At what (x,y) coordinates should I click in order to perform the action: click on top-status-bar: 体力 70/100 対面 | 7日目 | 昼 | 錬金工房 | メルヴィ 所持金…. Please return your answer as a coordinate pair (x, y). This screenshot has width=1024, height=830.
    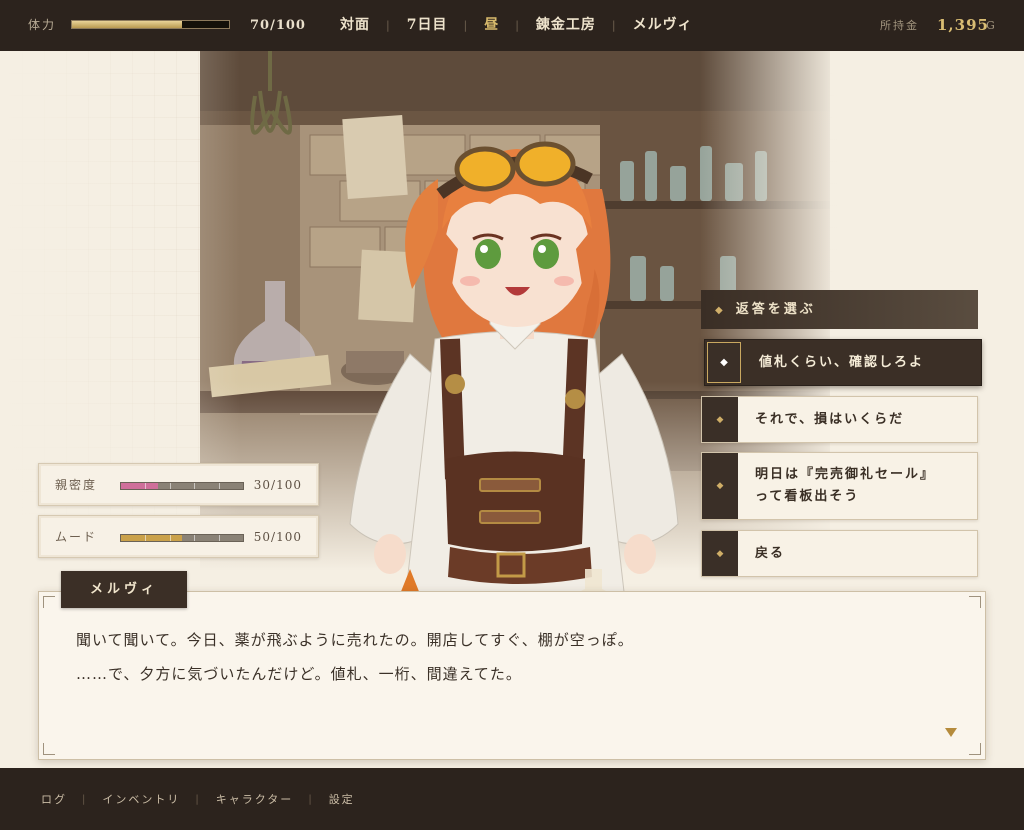
    Looking at the image, I should click on (512, 25).